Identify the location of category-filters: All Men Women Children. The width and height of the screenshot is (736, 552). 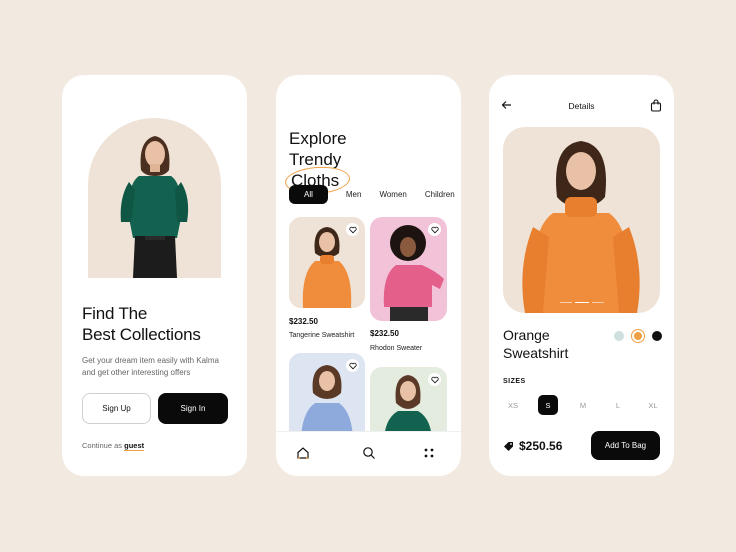
(375, 194).